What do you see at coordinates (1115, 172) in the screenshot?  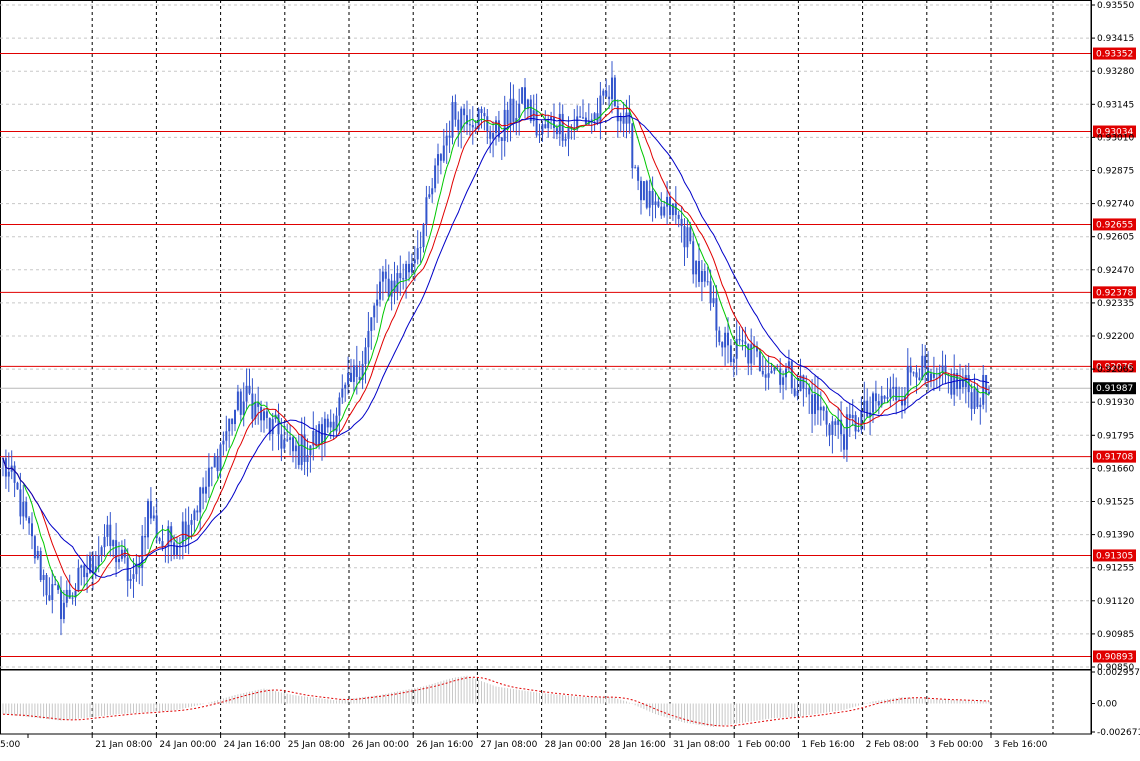 I see `price-tick-label: 0.92875` at bounding box center [1115, 172].